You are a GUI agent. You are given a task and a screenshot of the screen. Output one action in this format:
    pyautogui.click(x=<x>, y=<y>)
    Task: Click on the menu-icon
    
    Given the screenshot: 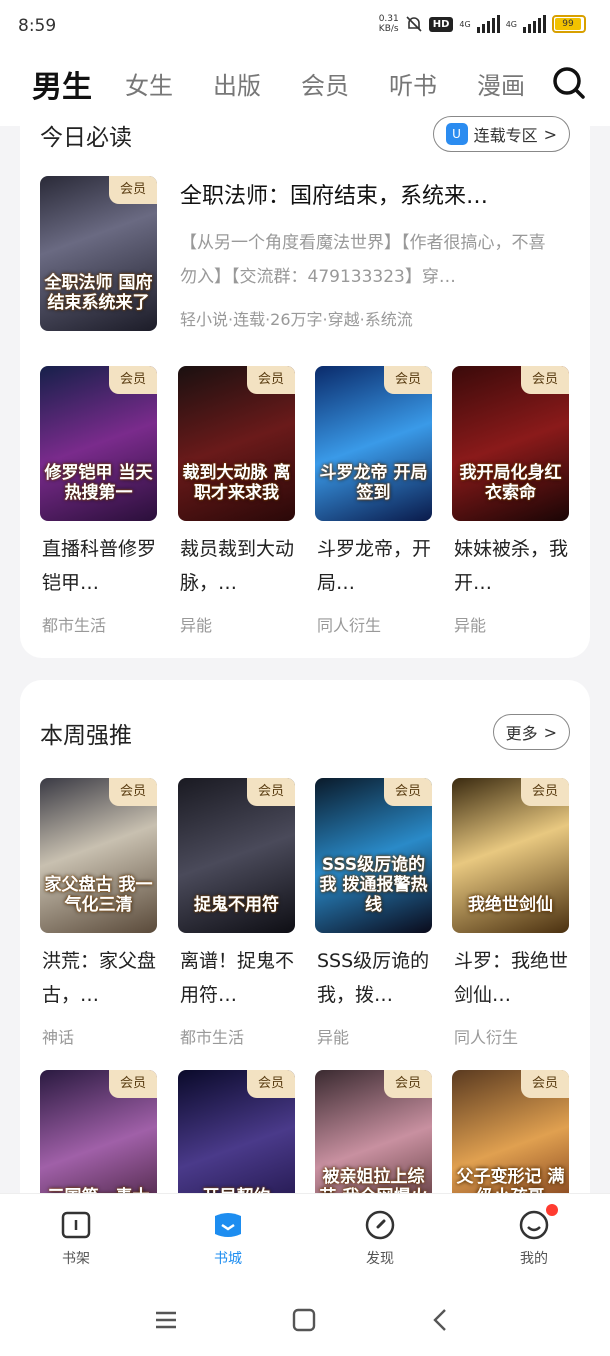 What is the action you would take?
    pyautogui.click(x=166, y=1320)
    